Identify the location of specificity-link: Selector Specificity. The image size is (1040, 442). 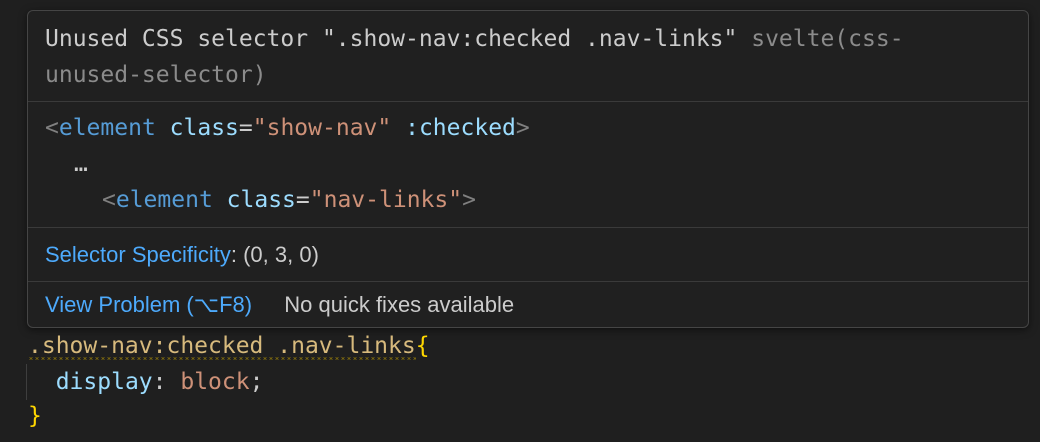
(138, 254).